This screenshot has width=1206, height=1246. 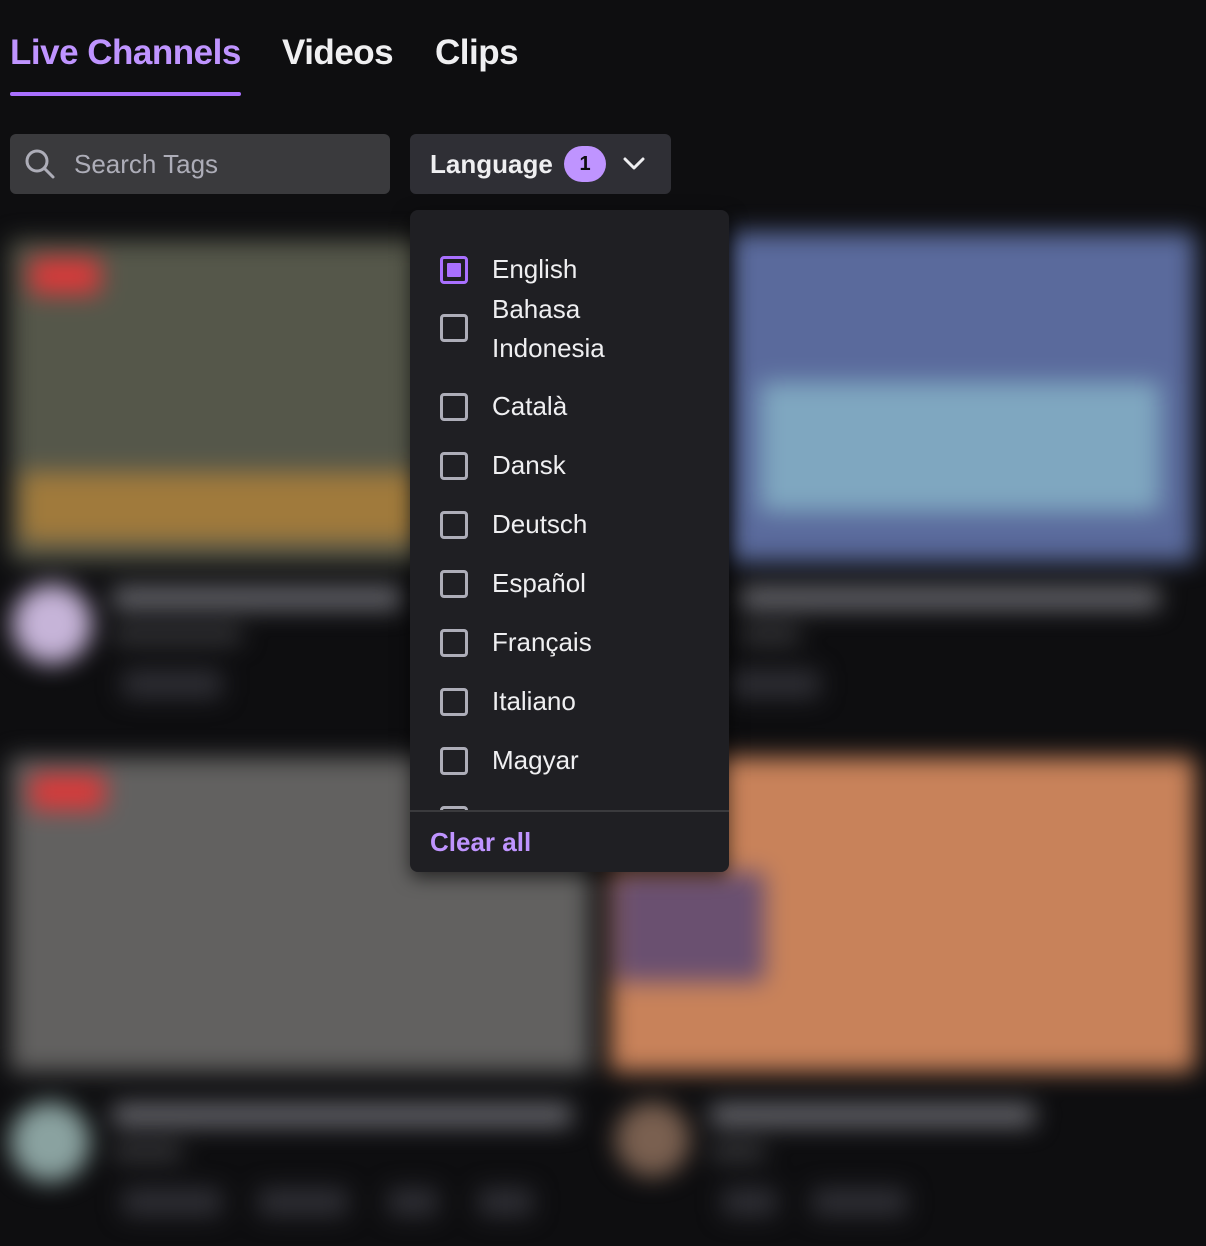 What do you see at coordinates (634, 163) in the screenshot?
I see `chevron-down-icon` at bounding box center [634, 163].